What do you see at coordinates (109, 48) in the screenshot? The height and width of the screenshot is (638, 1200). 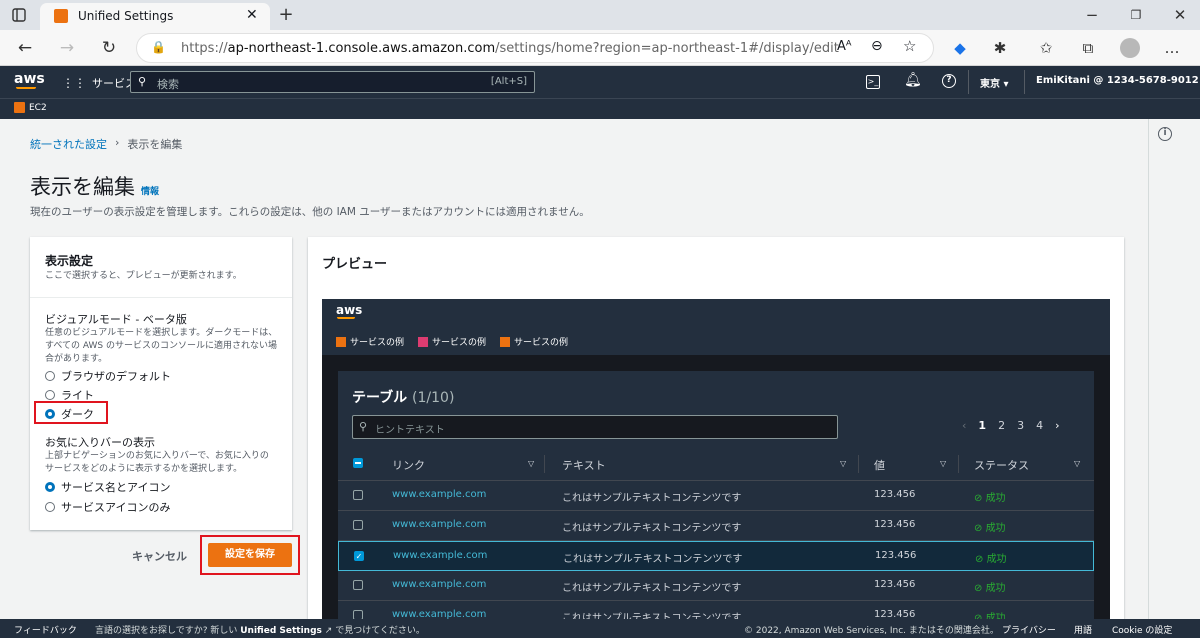 I see `refresh-icon: ↻` at bounding box center [109, 48].